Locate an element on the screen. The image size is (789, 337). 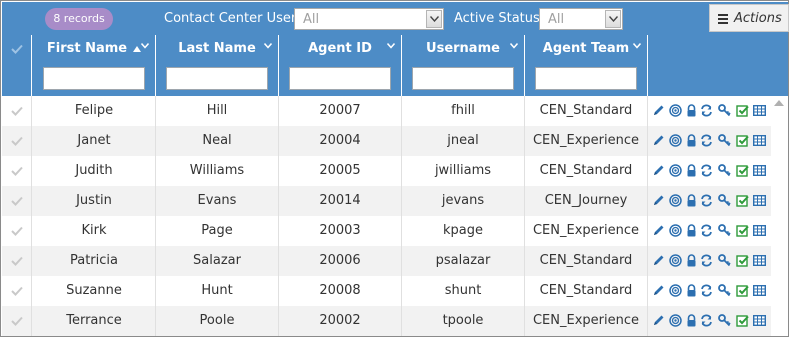
column-header-agent-team: Agent Team is located at coordinates (586, 65).